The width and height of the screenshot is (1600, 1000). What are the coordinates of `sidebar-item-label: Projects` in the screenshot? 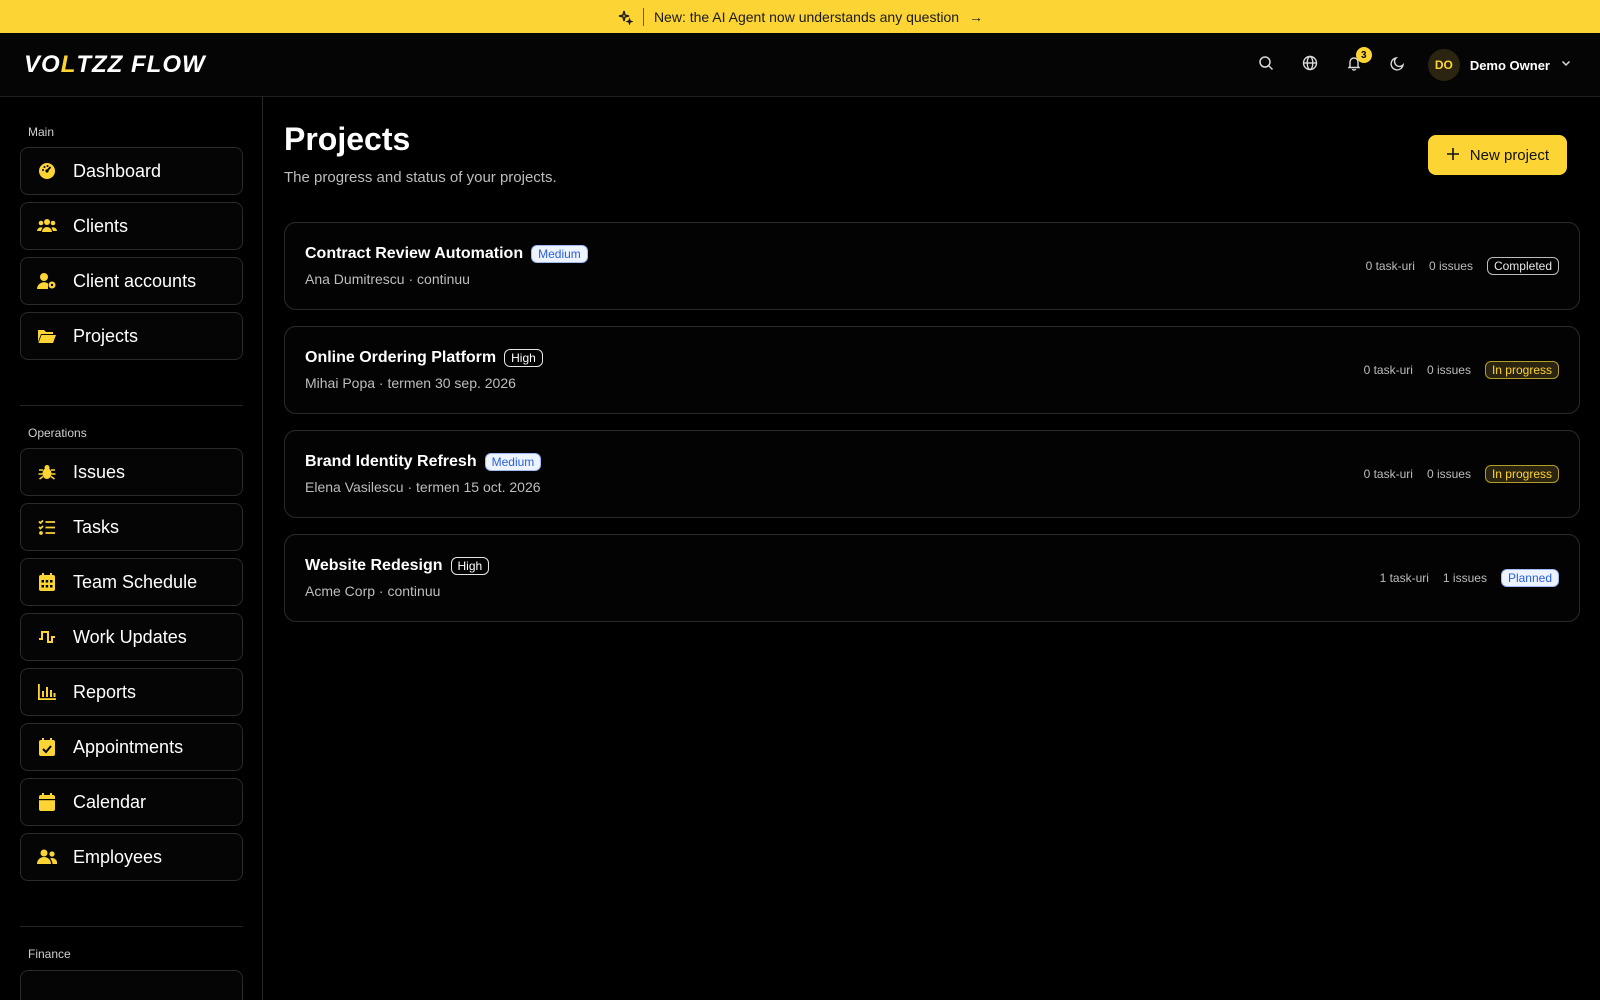 It's located at (106, 335).